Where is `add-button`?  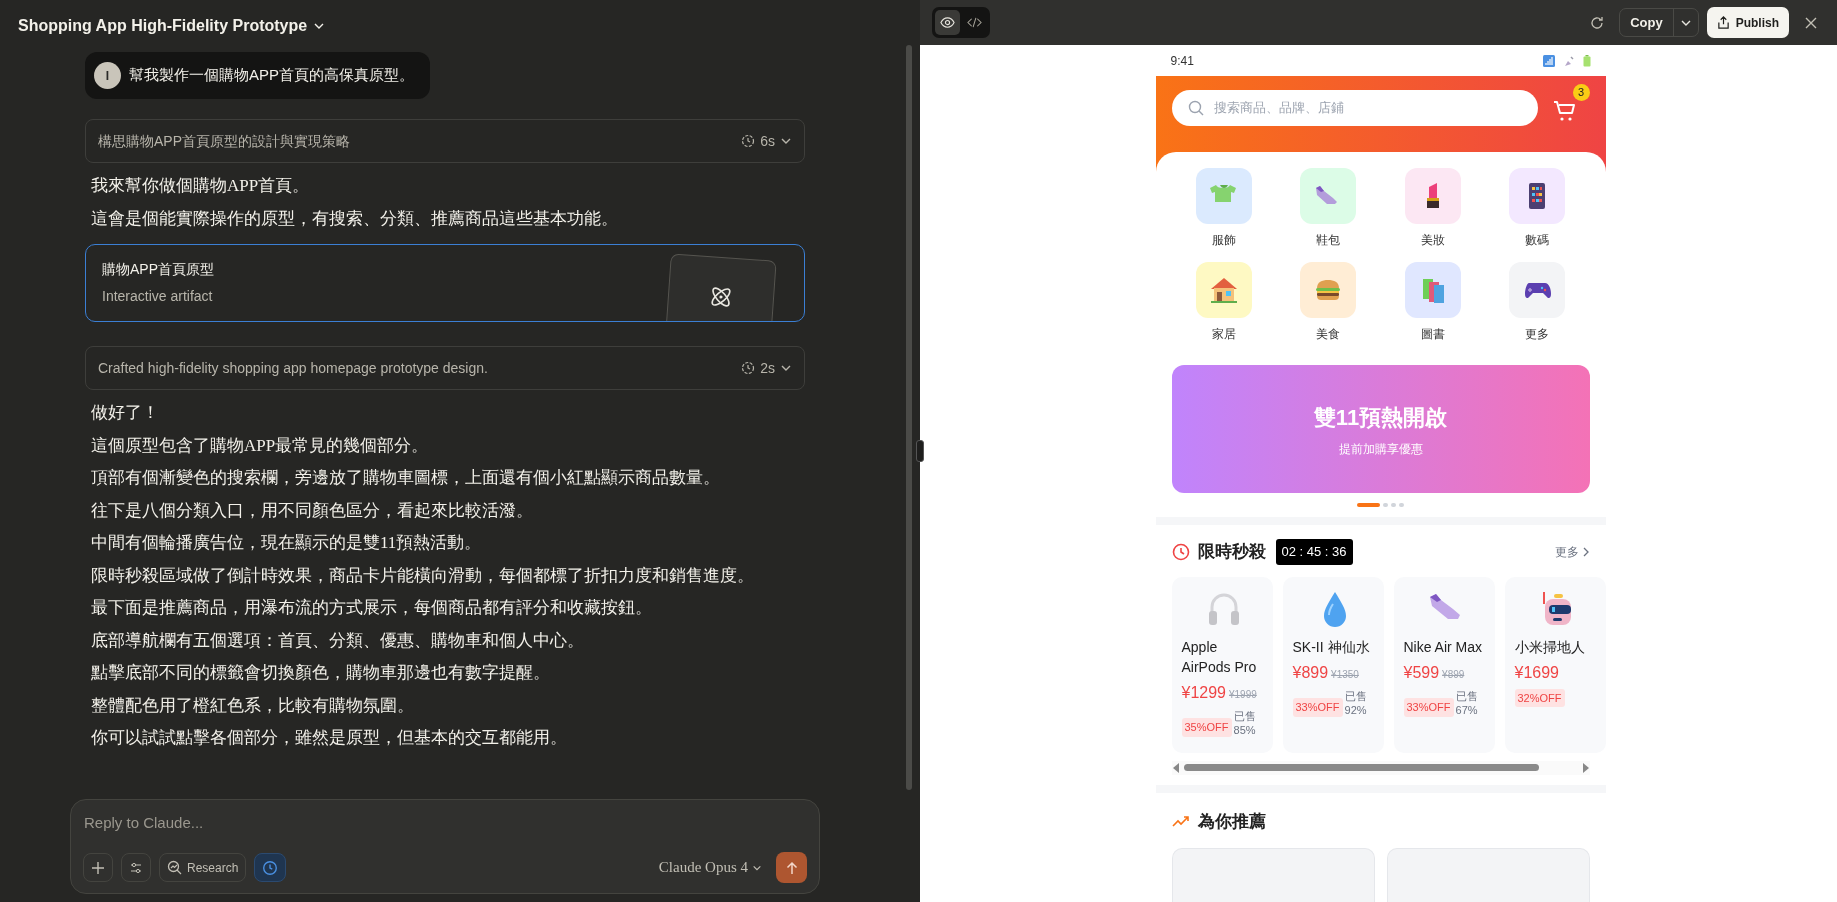
add-button is located at coordinates (98, 867).